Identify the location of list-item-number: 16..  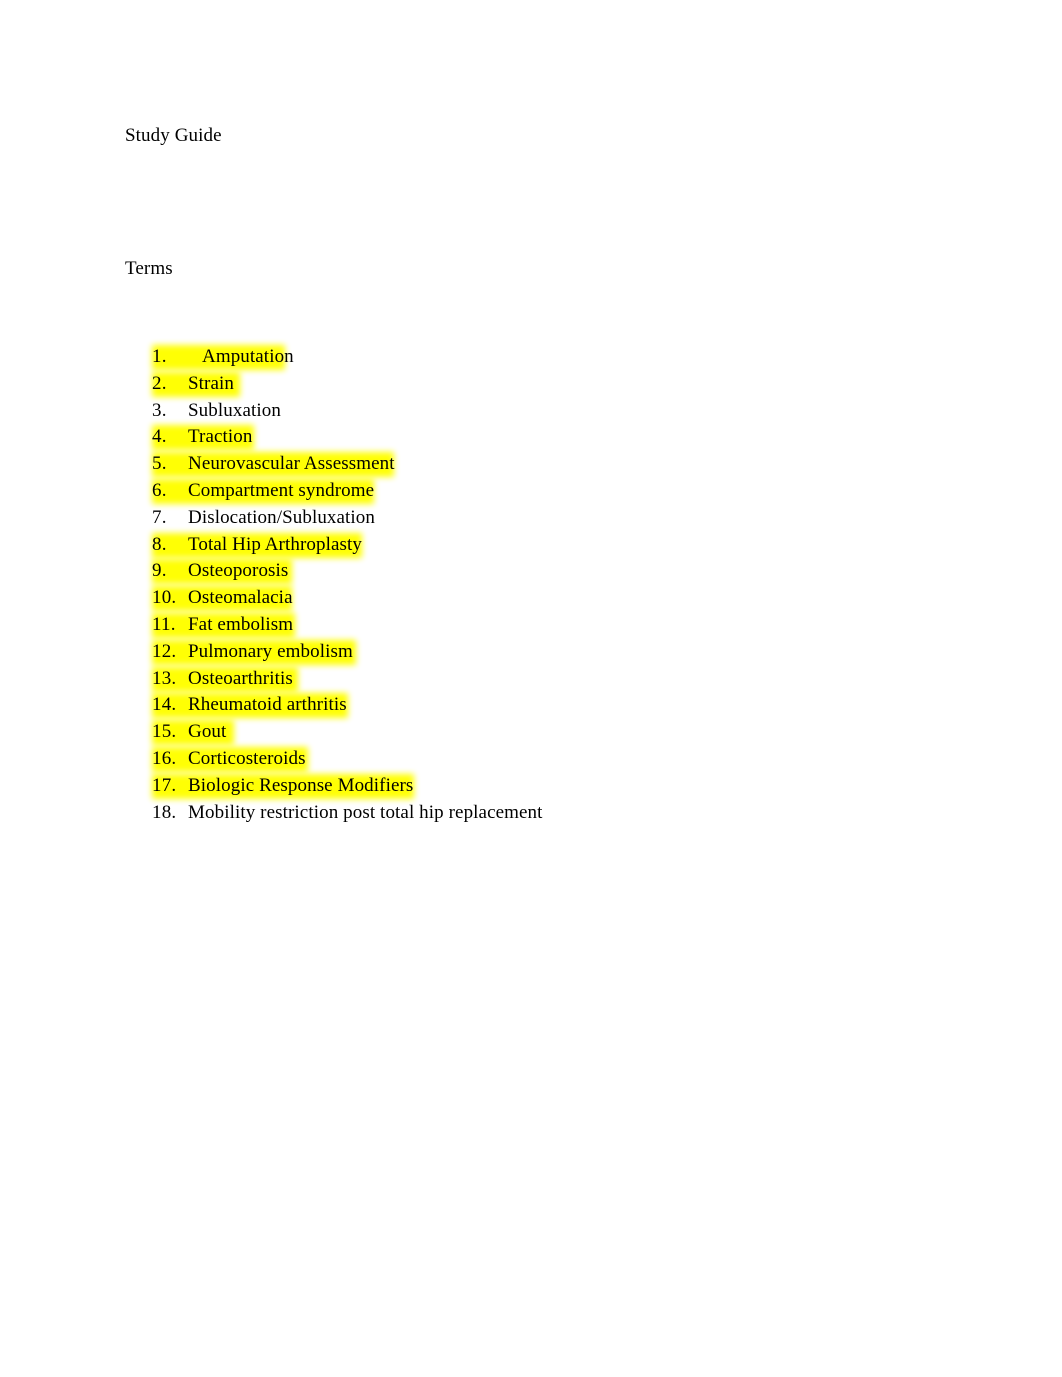
(164, 758).